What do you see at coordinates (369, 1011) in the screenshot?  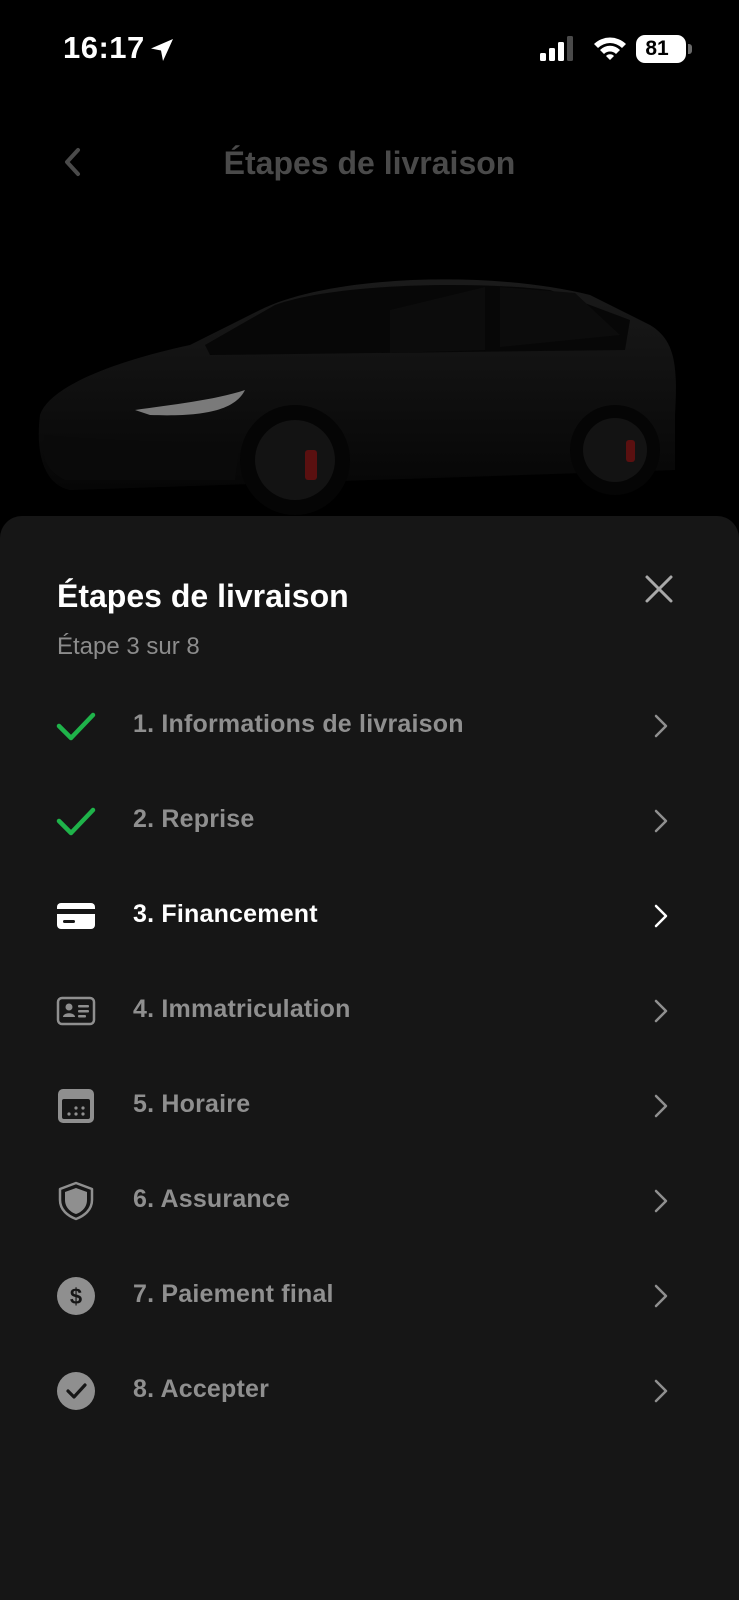 I see `step-registration: 4. Immatriculation` at bounding box center [369, 1011].